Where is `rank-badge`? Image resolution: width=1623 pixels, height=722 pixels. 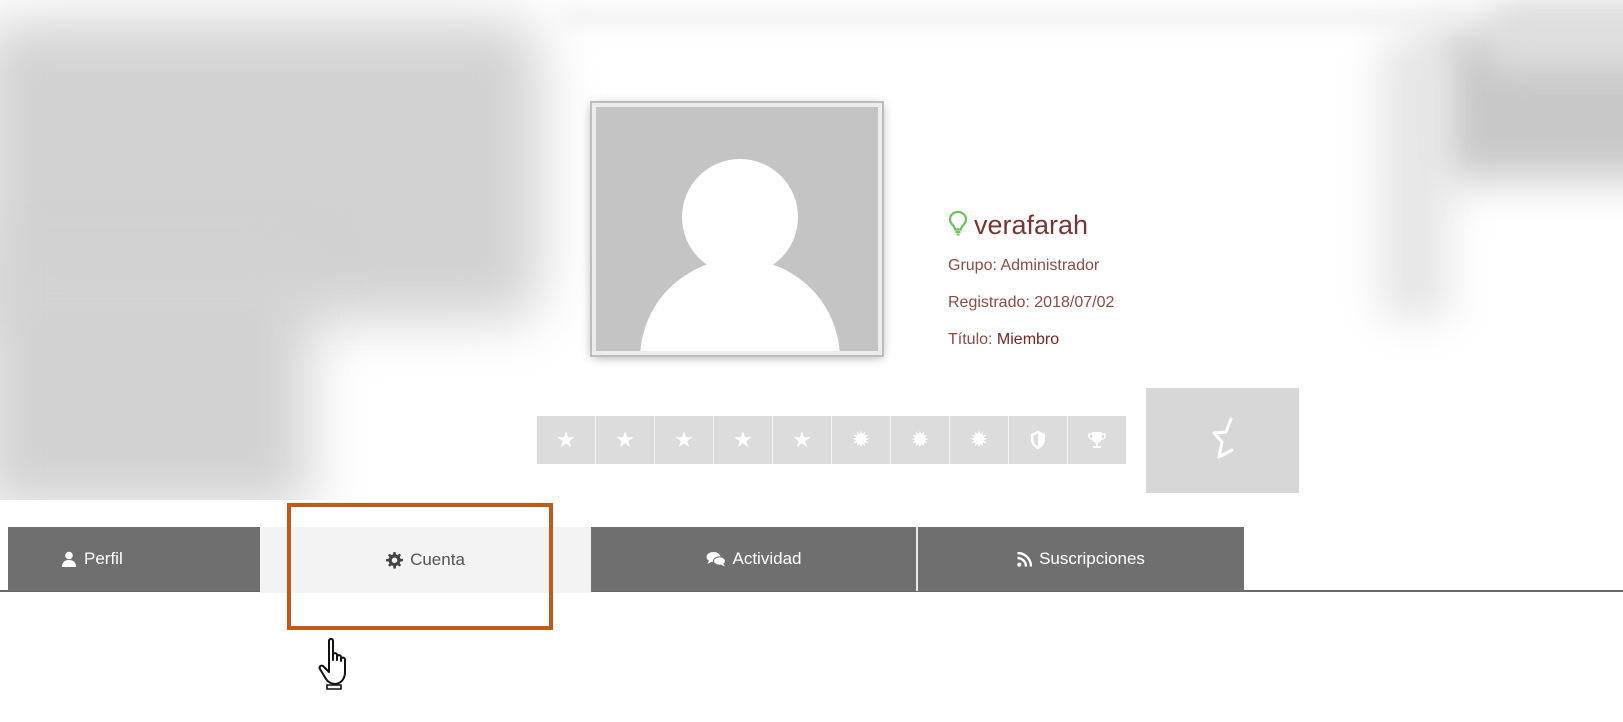
rank-badge is located at coordinates (1222, 440).